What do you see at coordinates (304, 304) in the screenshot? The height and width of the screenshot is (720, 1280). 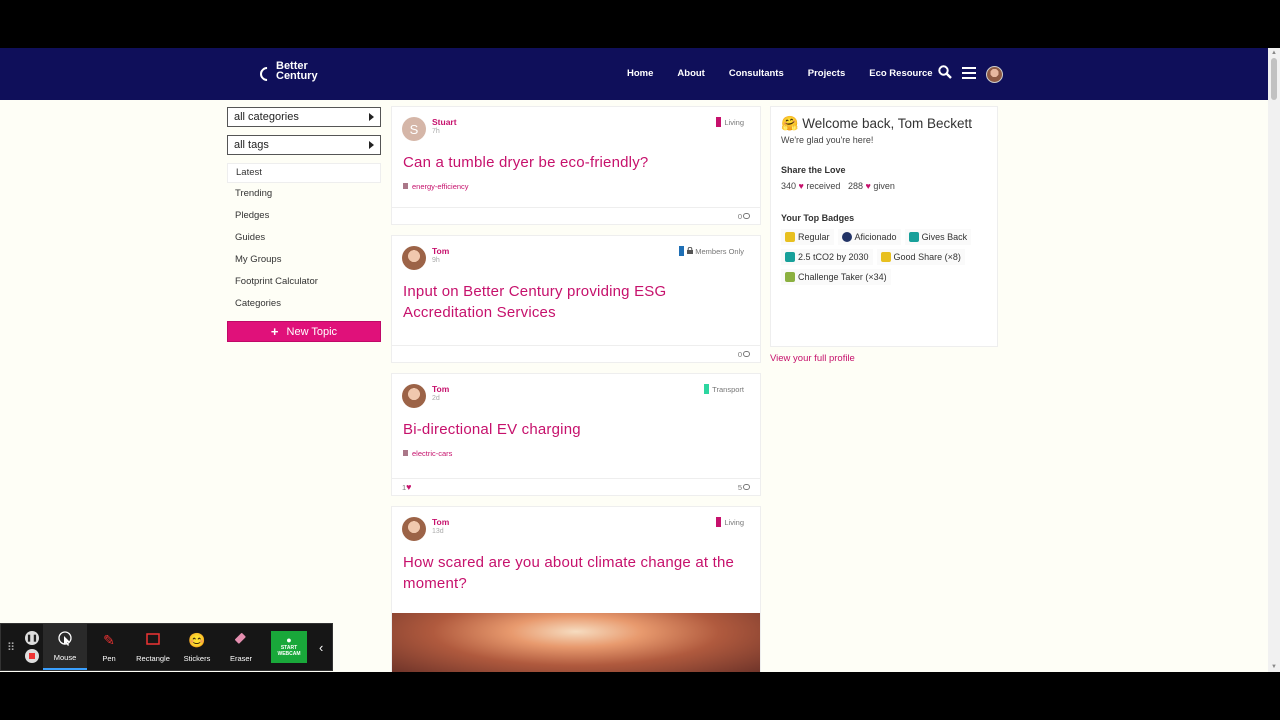 I see `sidebar-item-categories: Categories` at bounding box center [304, 304].